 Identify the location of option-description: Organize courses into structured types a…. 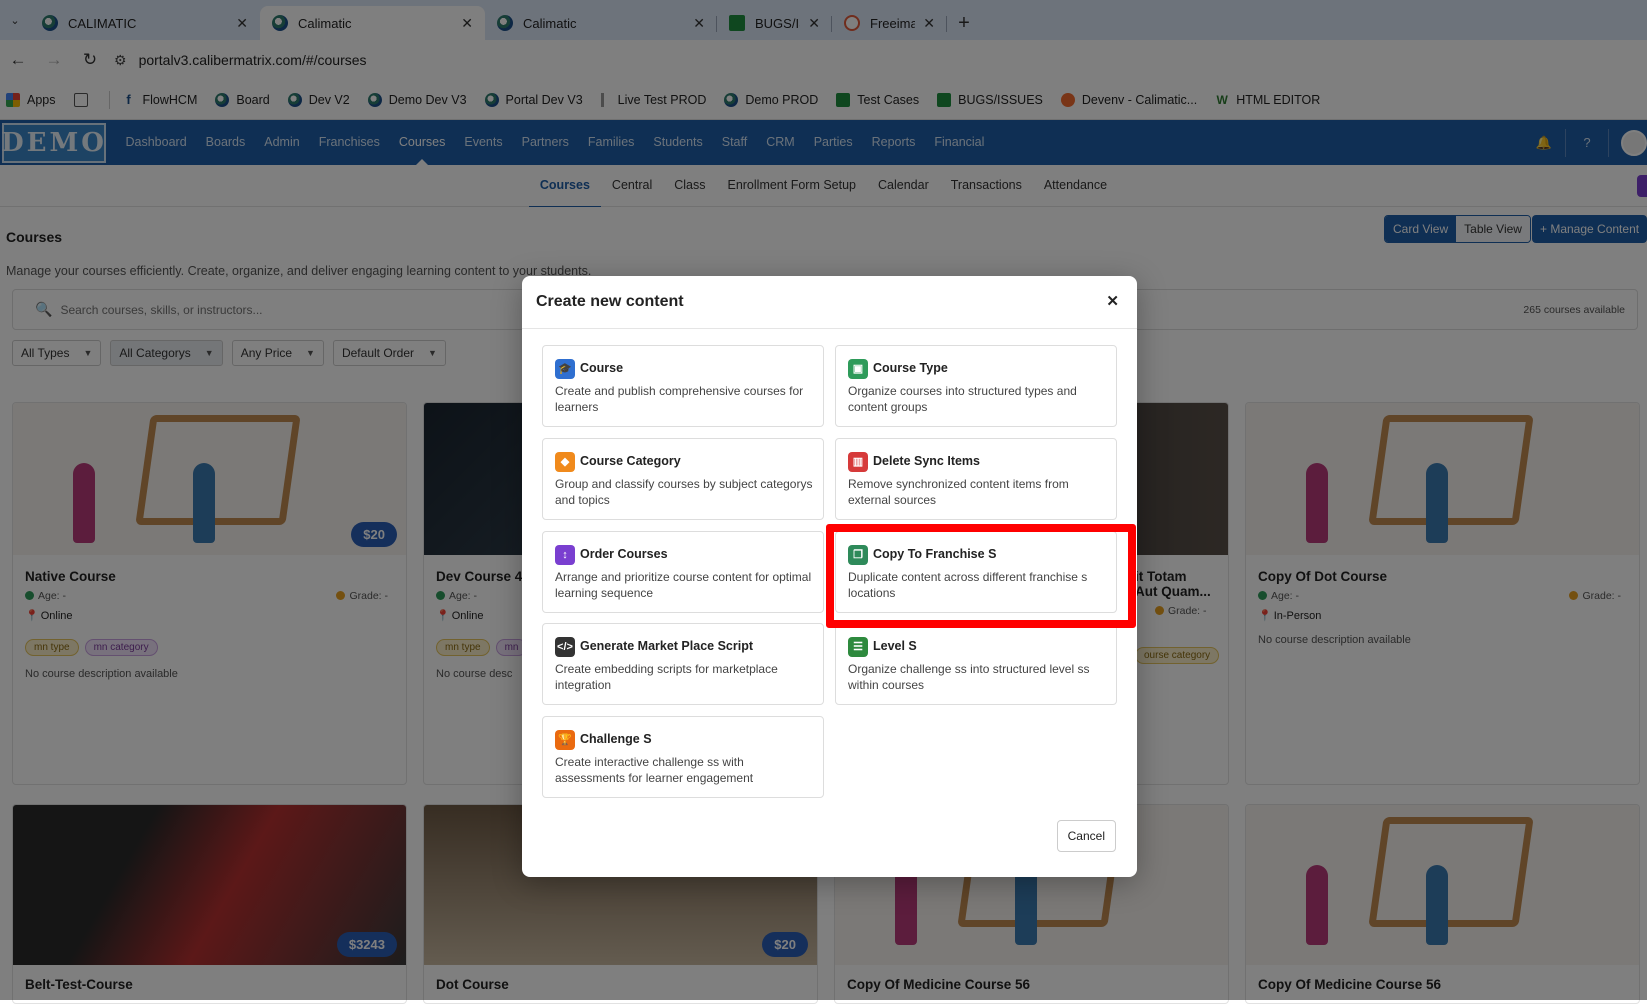
(962, 399).